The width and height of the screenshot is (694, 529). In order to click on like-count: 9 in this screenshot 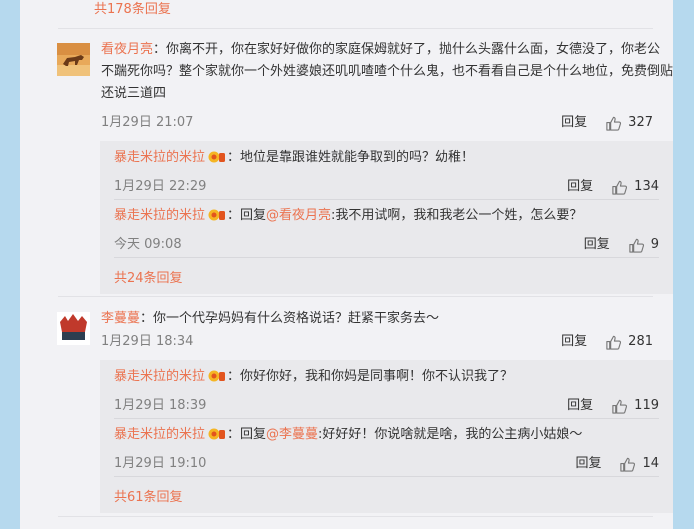, I will do `click(654, 244)`.